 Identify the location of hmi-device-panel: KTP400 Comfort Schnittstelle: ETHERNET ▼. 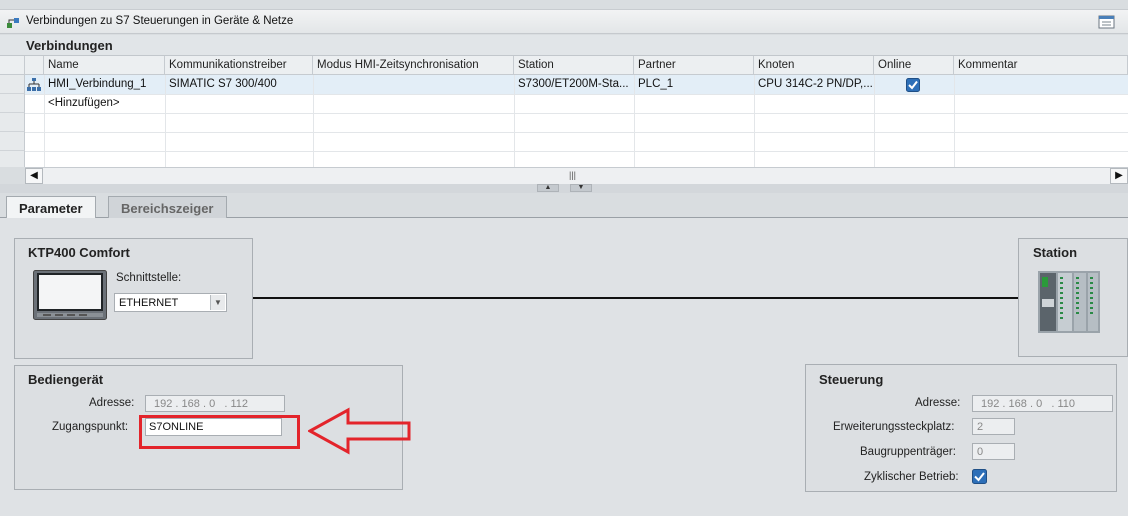
(133, 298).